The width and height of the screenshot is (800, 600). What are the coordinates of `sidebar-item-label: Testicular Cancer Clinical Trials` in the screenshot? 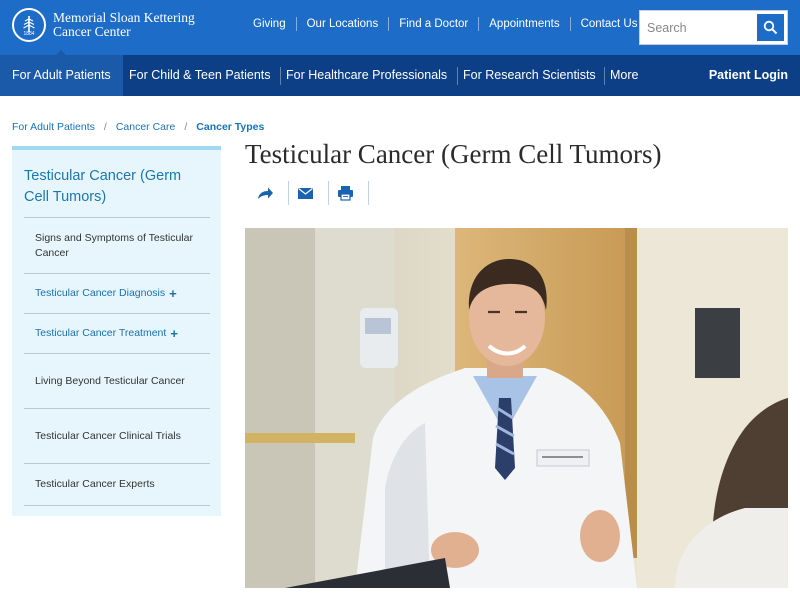 It's located at (108, 435).